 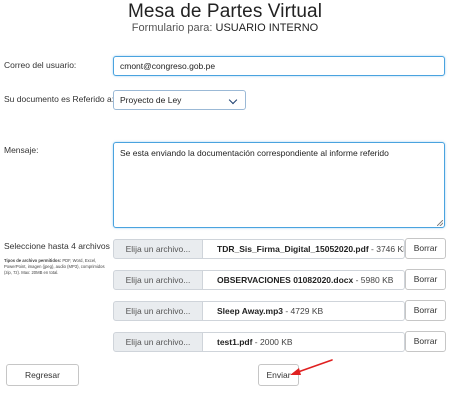 What do you see at coordinates (59, 99) in the screenshot?
I see `document-type-label: Su documento es Referido a:` at bounding box center [59, 99].